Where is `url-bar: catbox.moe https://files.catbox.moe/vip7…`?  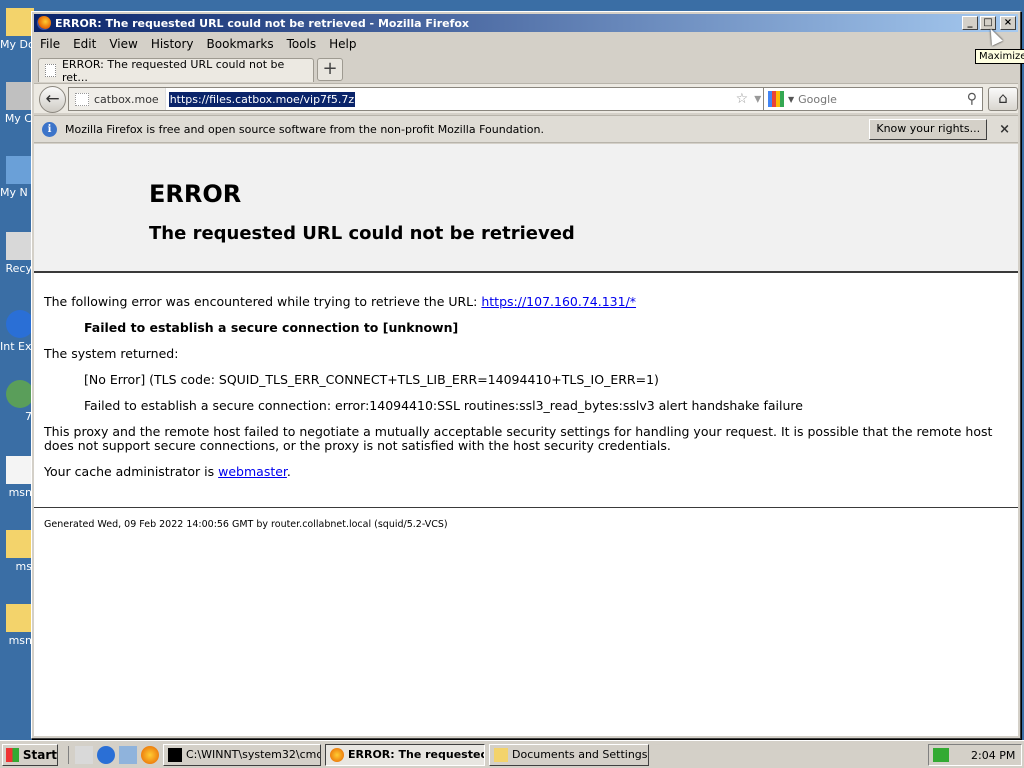
url-bar: catbox.moe https://files.catbox.moe/vip7… is located at coordinates (427, 99).